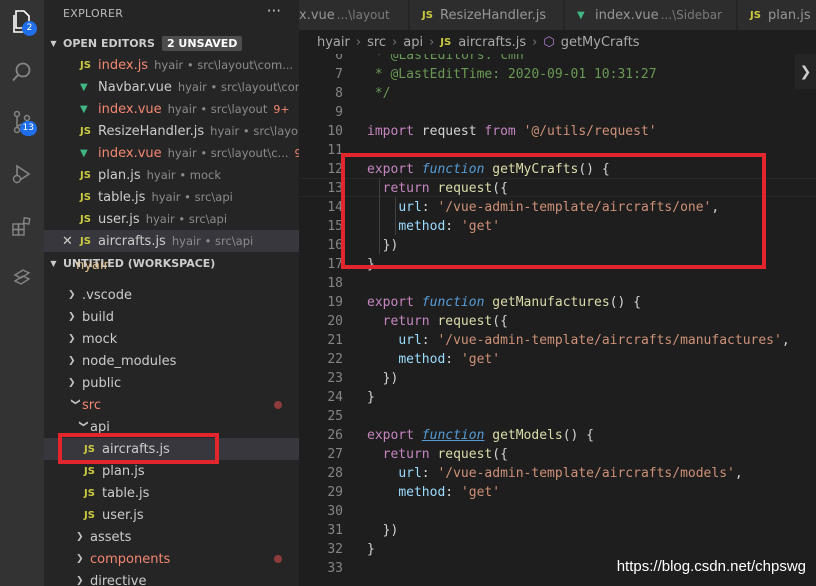  Describe the element at coordinates (22, 22) in the screenshot. I see `explorer-icon: 2` at that location.